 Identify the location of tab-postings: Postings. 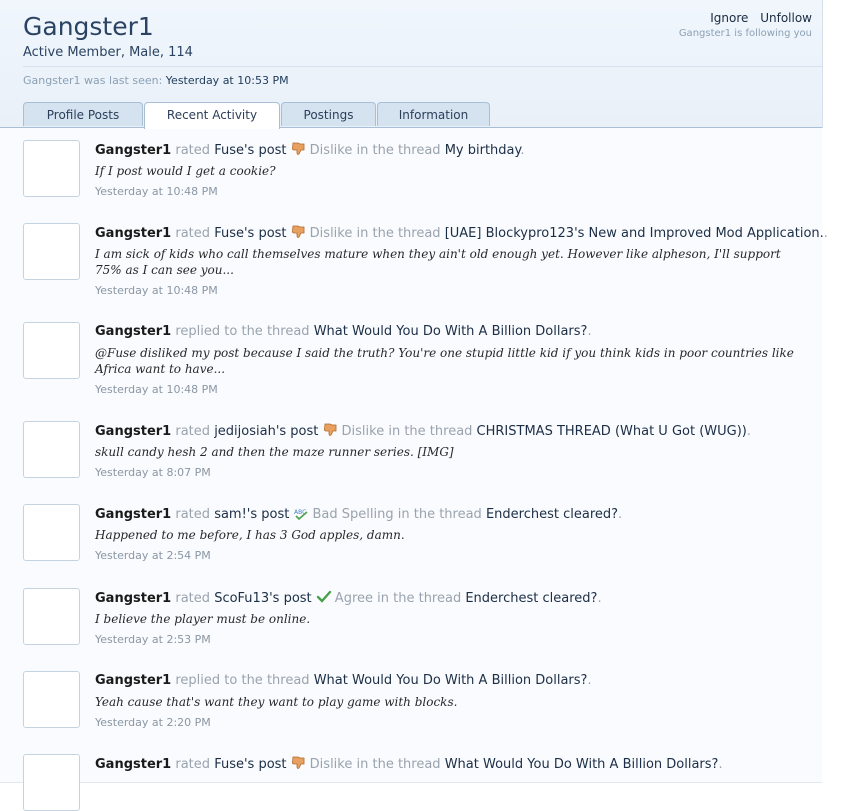
(328, 114).